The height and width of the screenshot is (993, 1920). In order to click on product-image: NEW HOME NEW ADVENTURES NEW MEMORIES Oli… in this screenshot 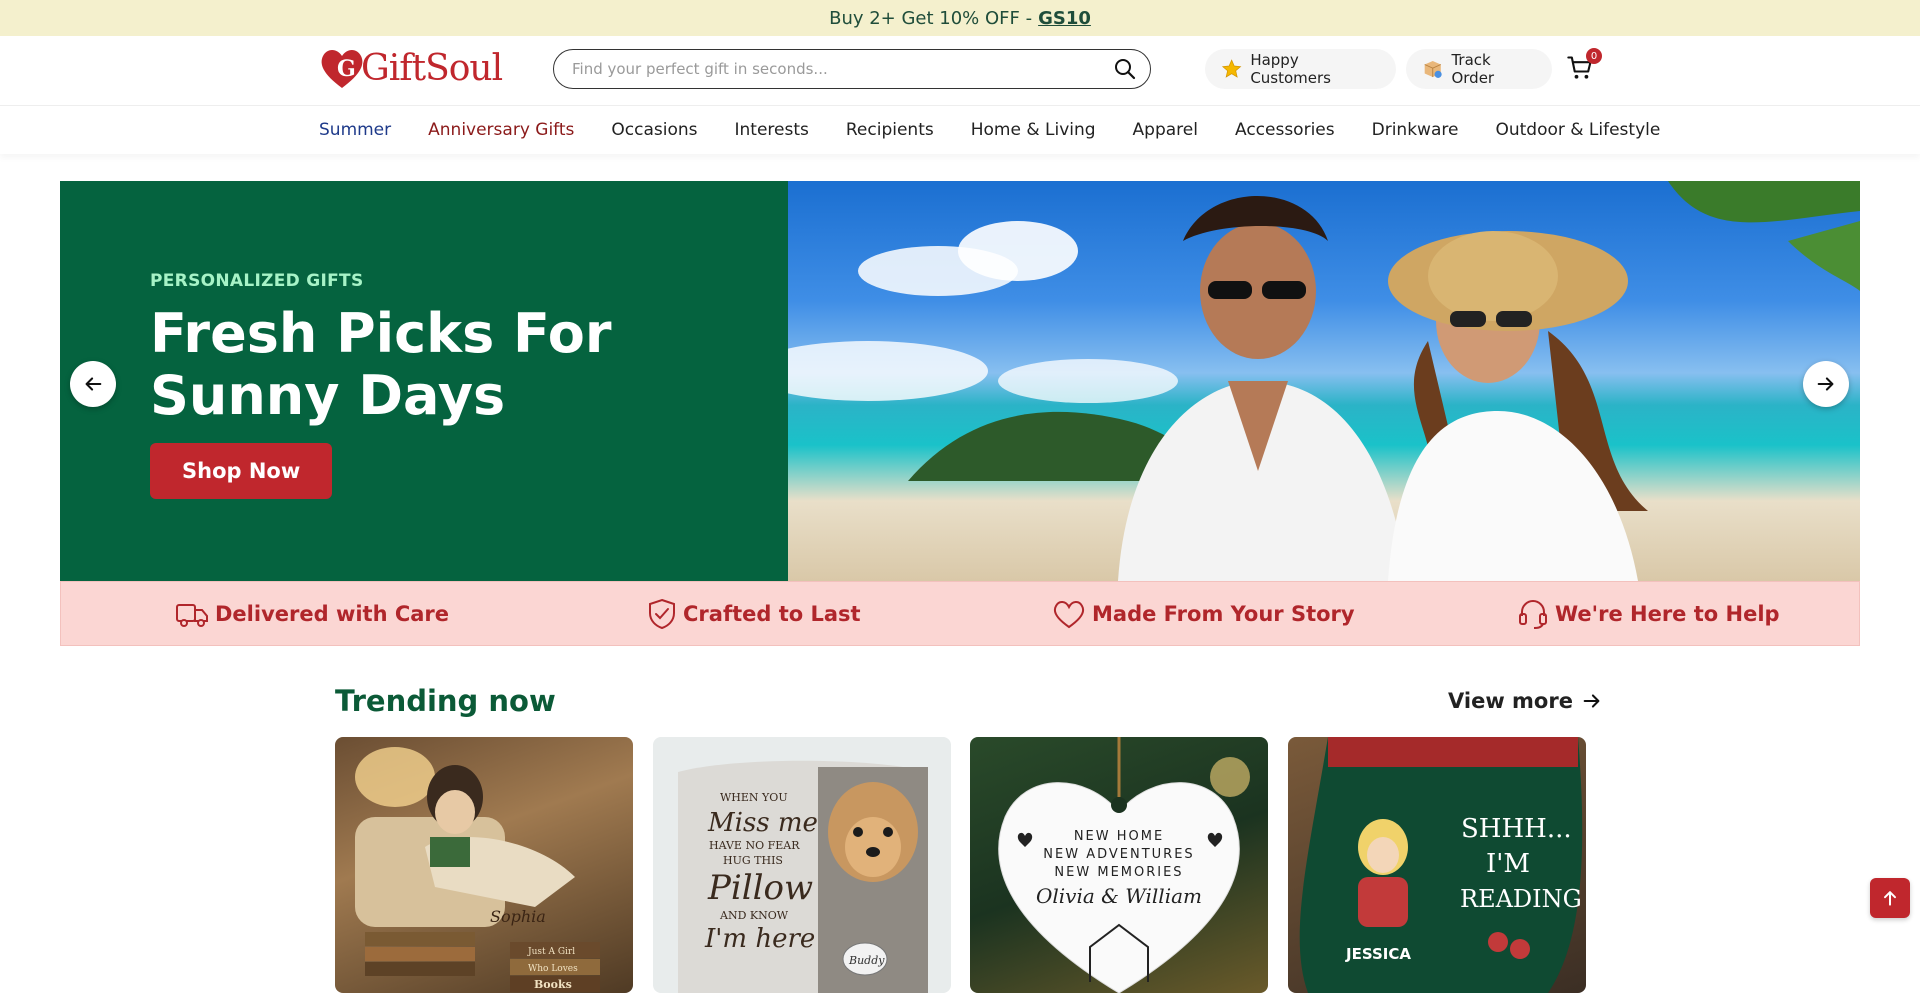, I will do `click(1124, 865)`.